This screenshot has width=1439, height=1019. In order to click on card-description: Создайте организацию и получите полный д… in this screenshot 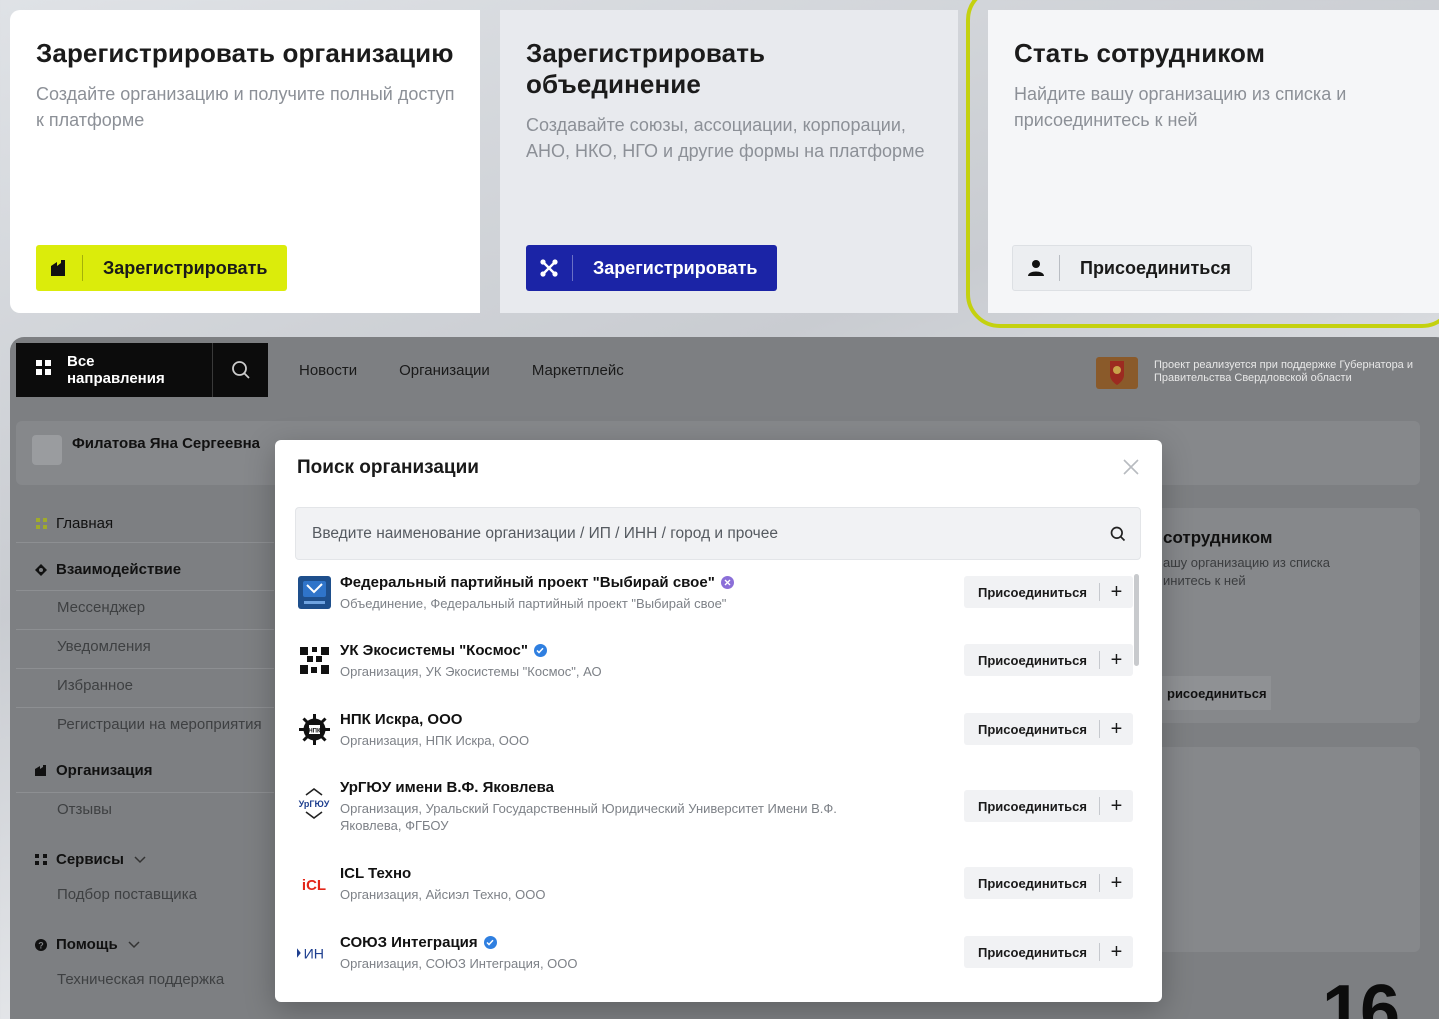, I will do `click(245, 107)`.